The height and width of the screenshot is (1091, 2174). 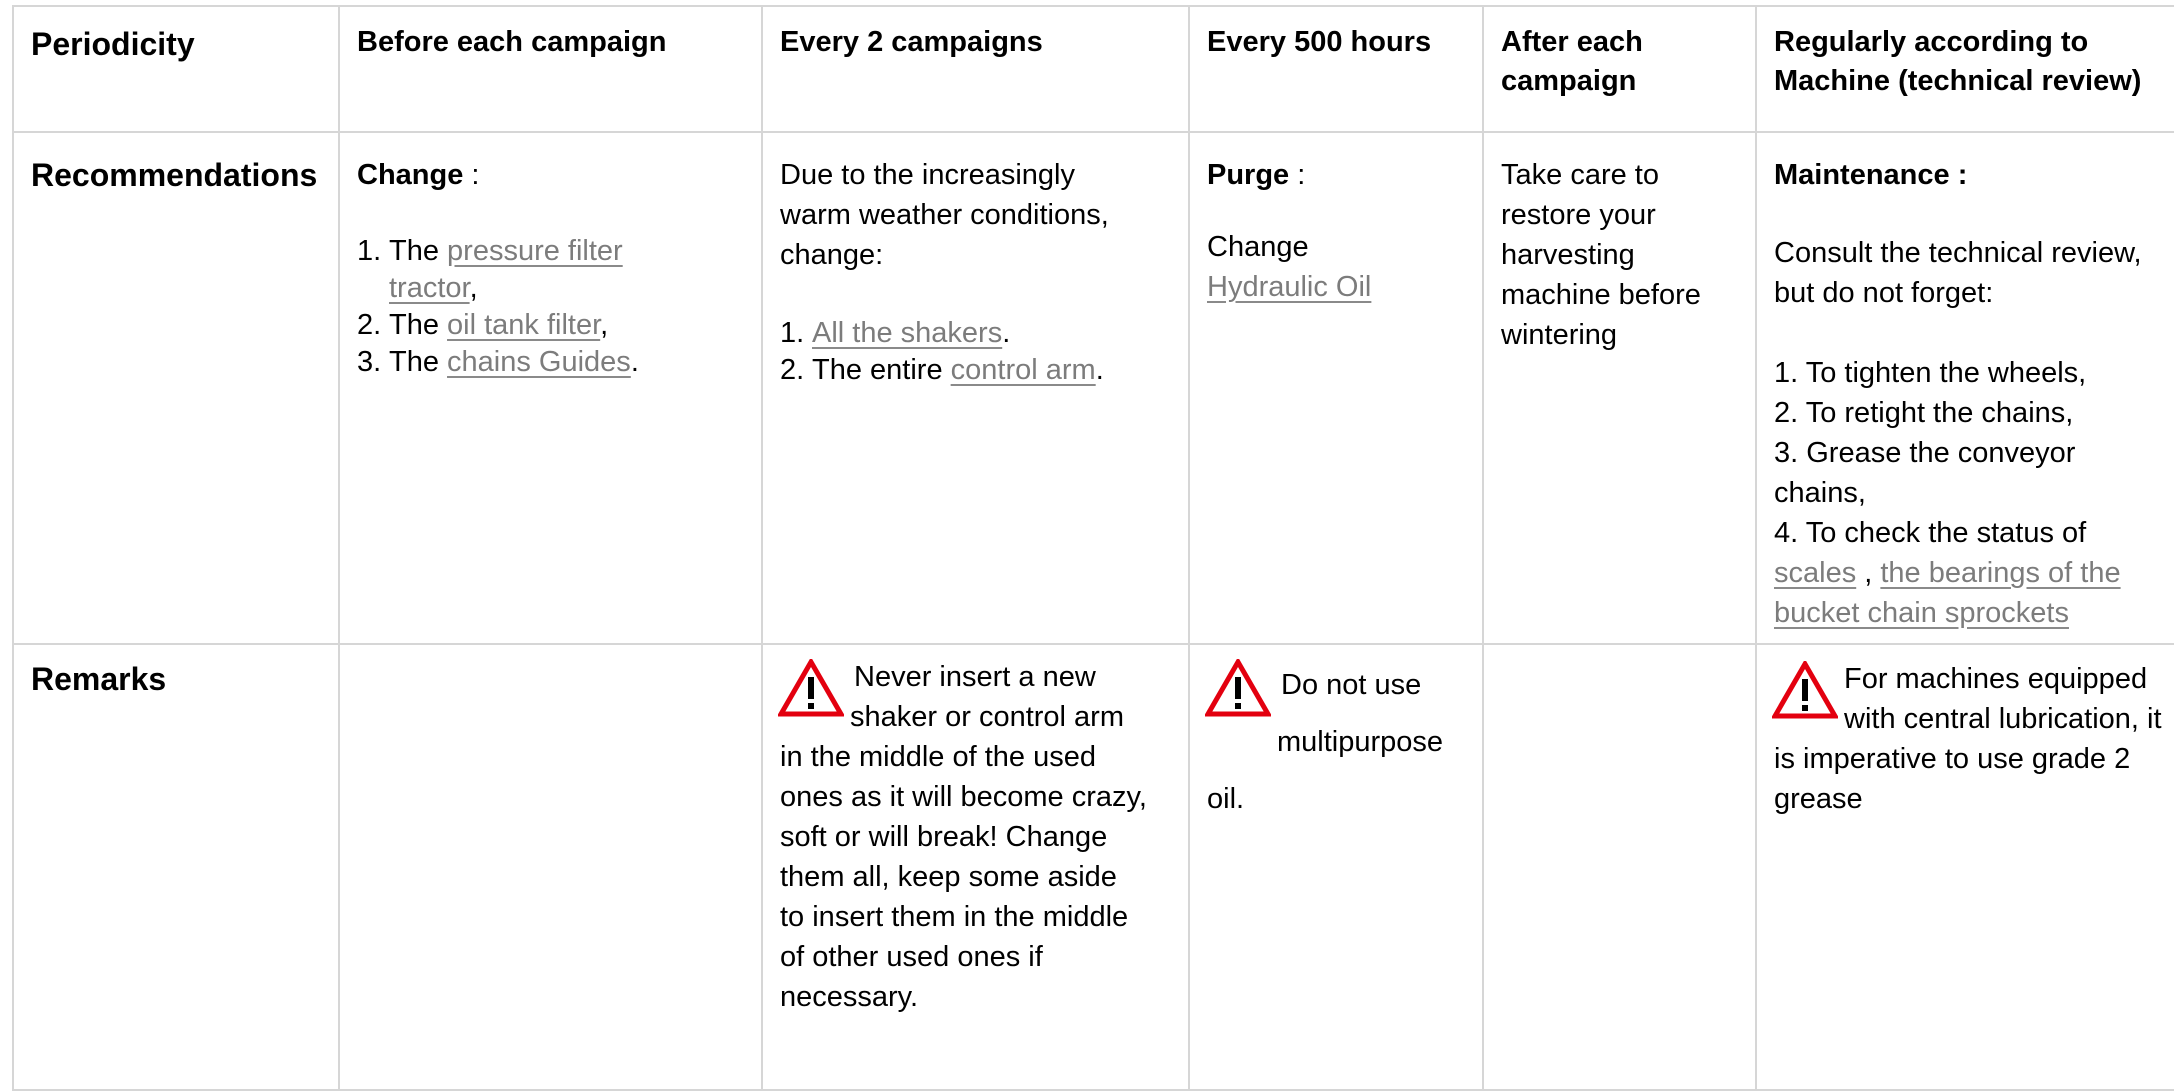 What do you see at coordinates (1336, 388) in the screenshot?
I see `rec-every-500-hours: Purge : Change Hydraulic Oil` at bounding box center [1336, 388].